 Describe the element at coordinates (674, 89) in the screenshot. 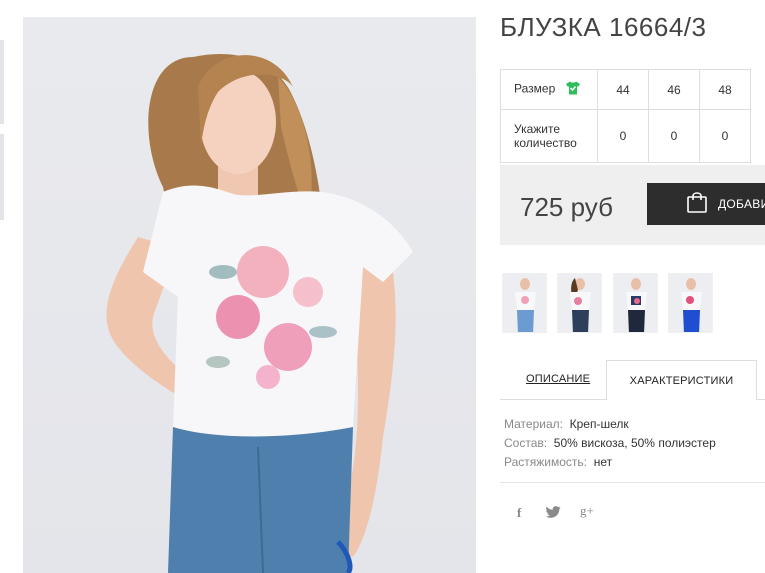

I see `size-option: 46` at that location.